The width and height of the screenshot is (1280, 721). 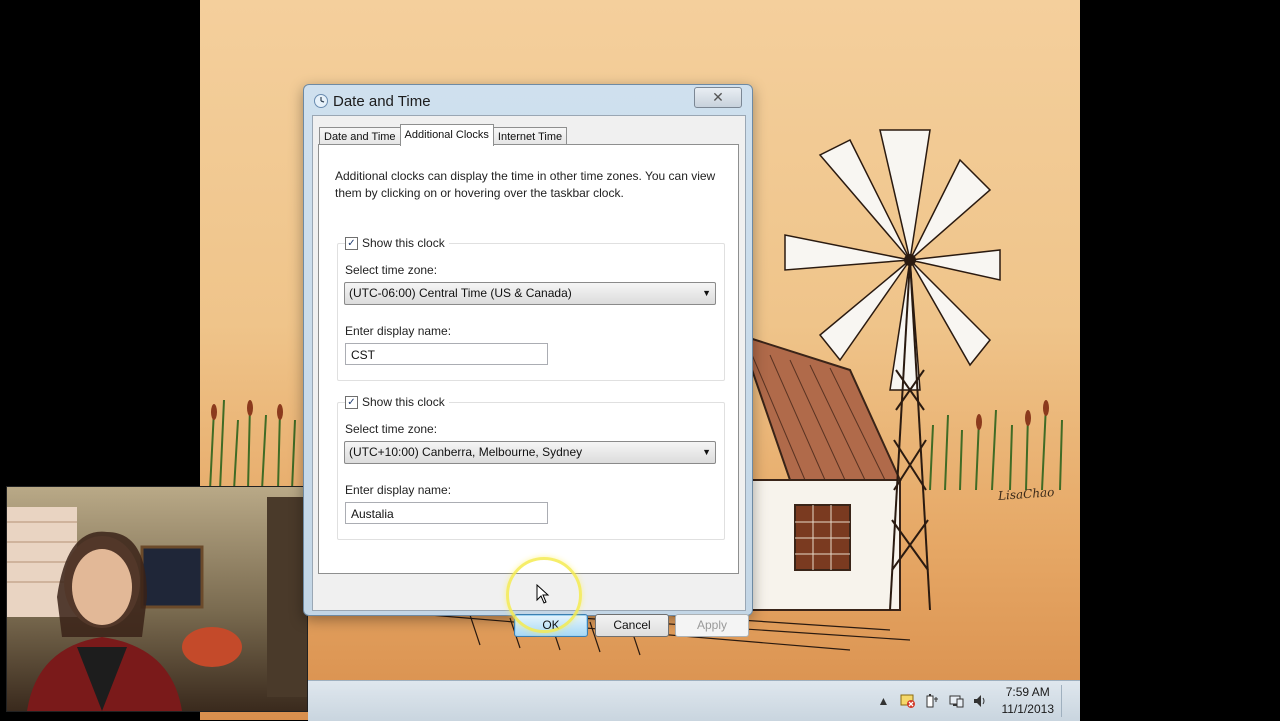 I want to click on timezone-1-select: (UTC-06:00) Central Time (US & Canada) ▼, so click(x=530, y=293).